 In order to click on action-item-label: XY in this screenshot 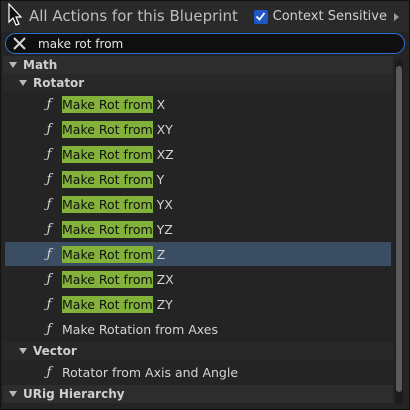, I will do `click(162, 129)`.